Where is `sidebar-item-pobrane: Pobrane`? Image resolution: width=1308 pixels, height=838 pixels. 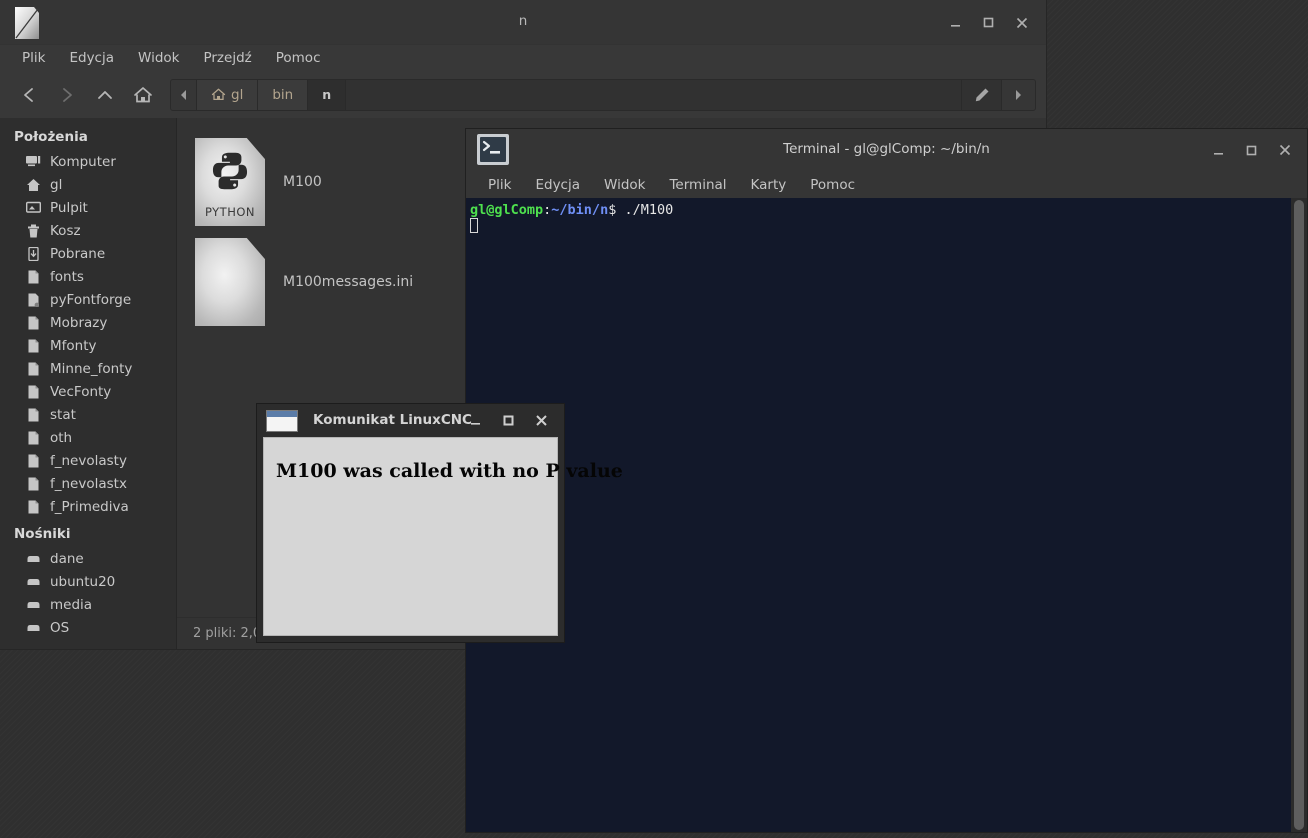 sidebar-item-pobrane: Pobrane is located at coordinates (88, 253).